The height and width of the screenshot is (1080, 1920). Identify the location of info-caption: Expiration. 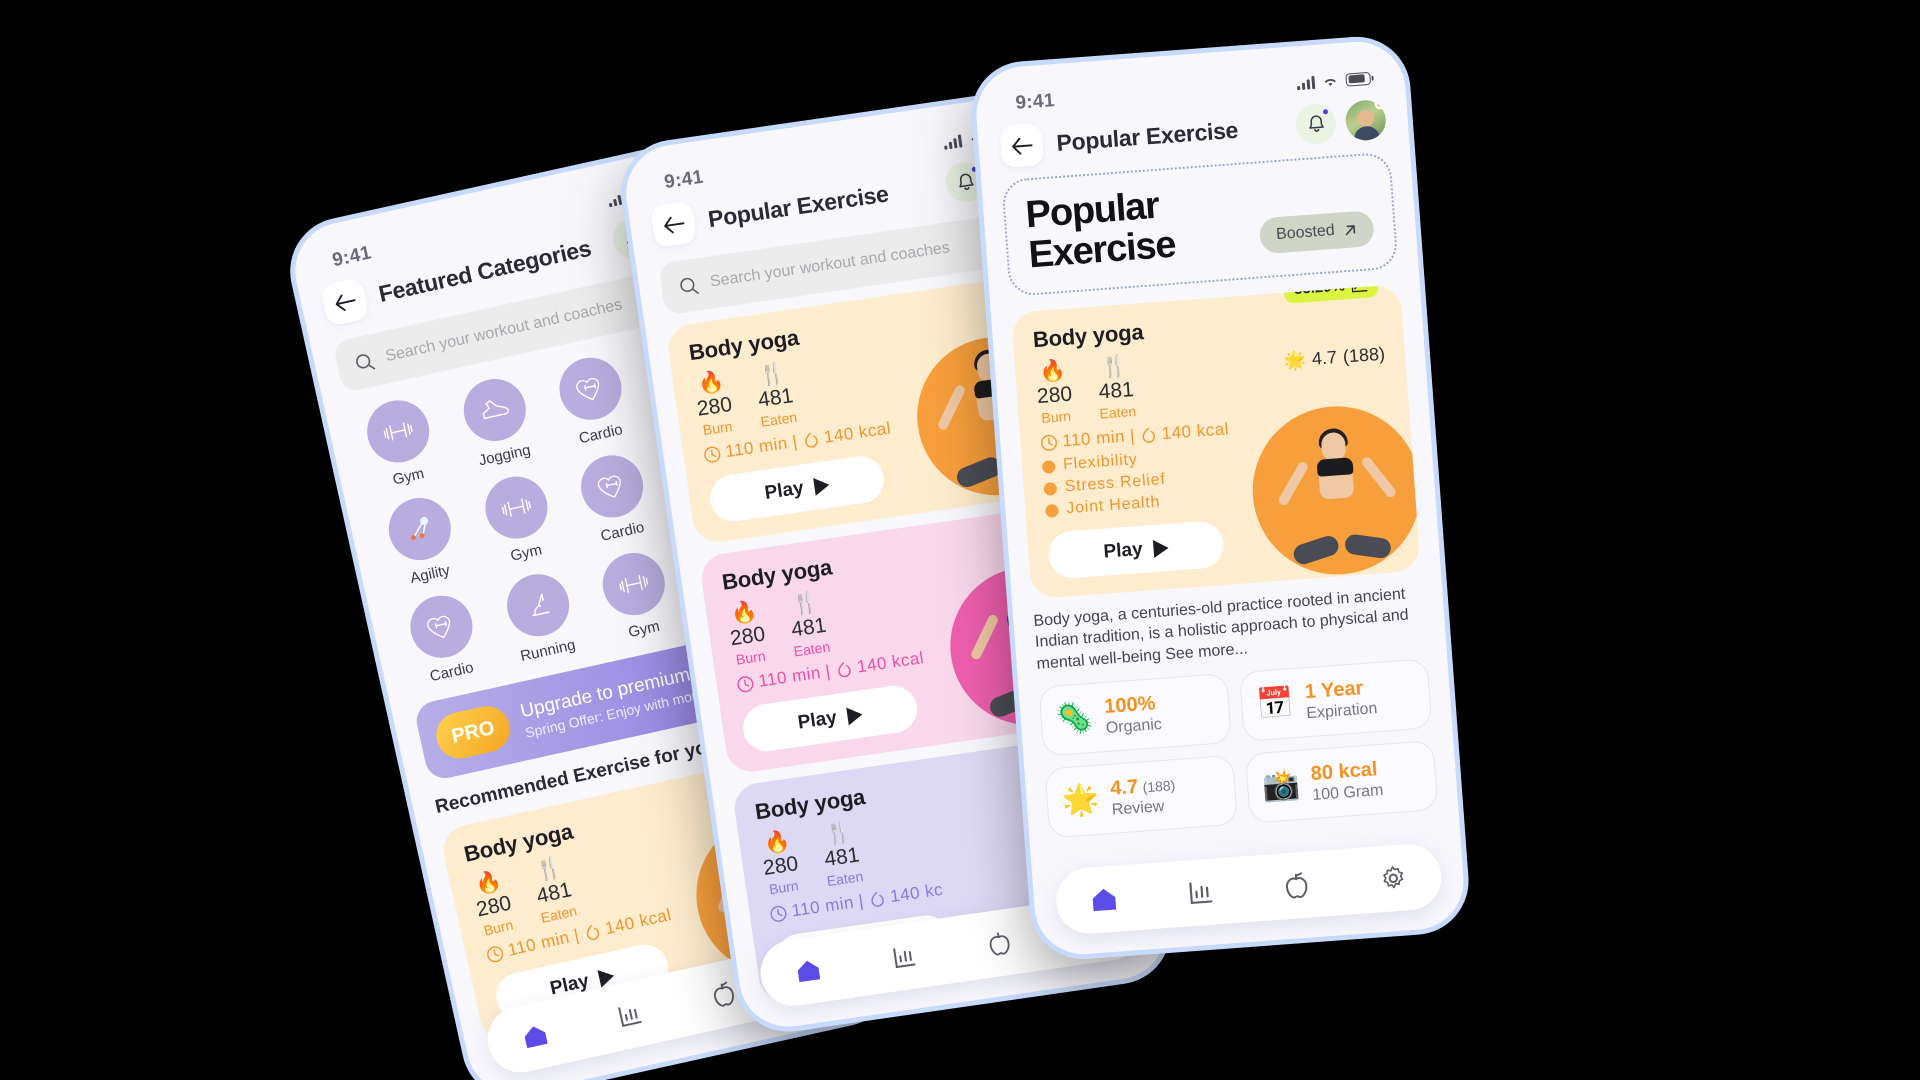
(1341, 711).